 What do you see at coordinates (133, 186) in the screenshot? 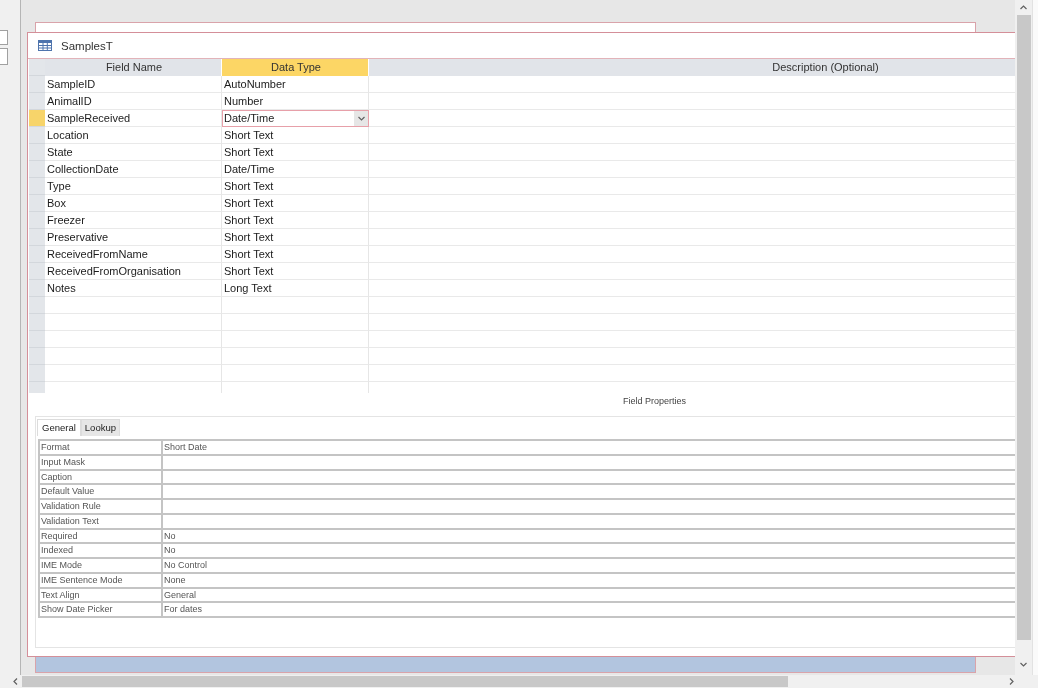
I see `field-name-cell: Type` at bounding box center [133, 186].